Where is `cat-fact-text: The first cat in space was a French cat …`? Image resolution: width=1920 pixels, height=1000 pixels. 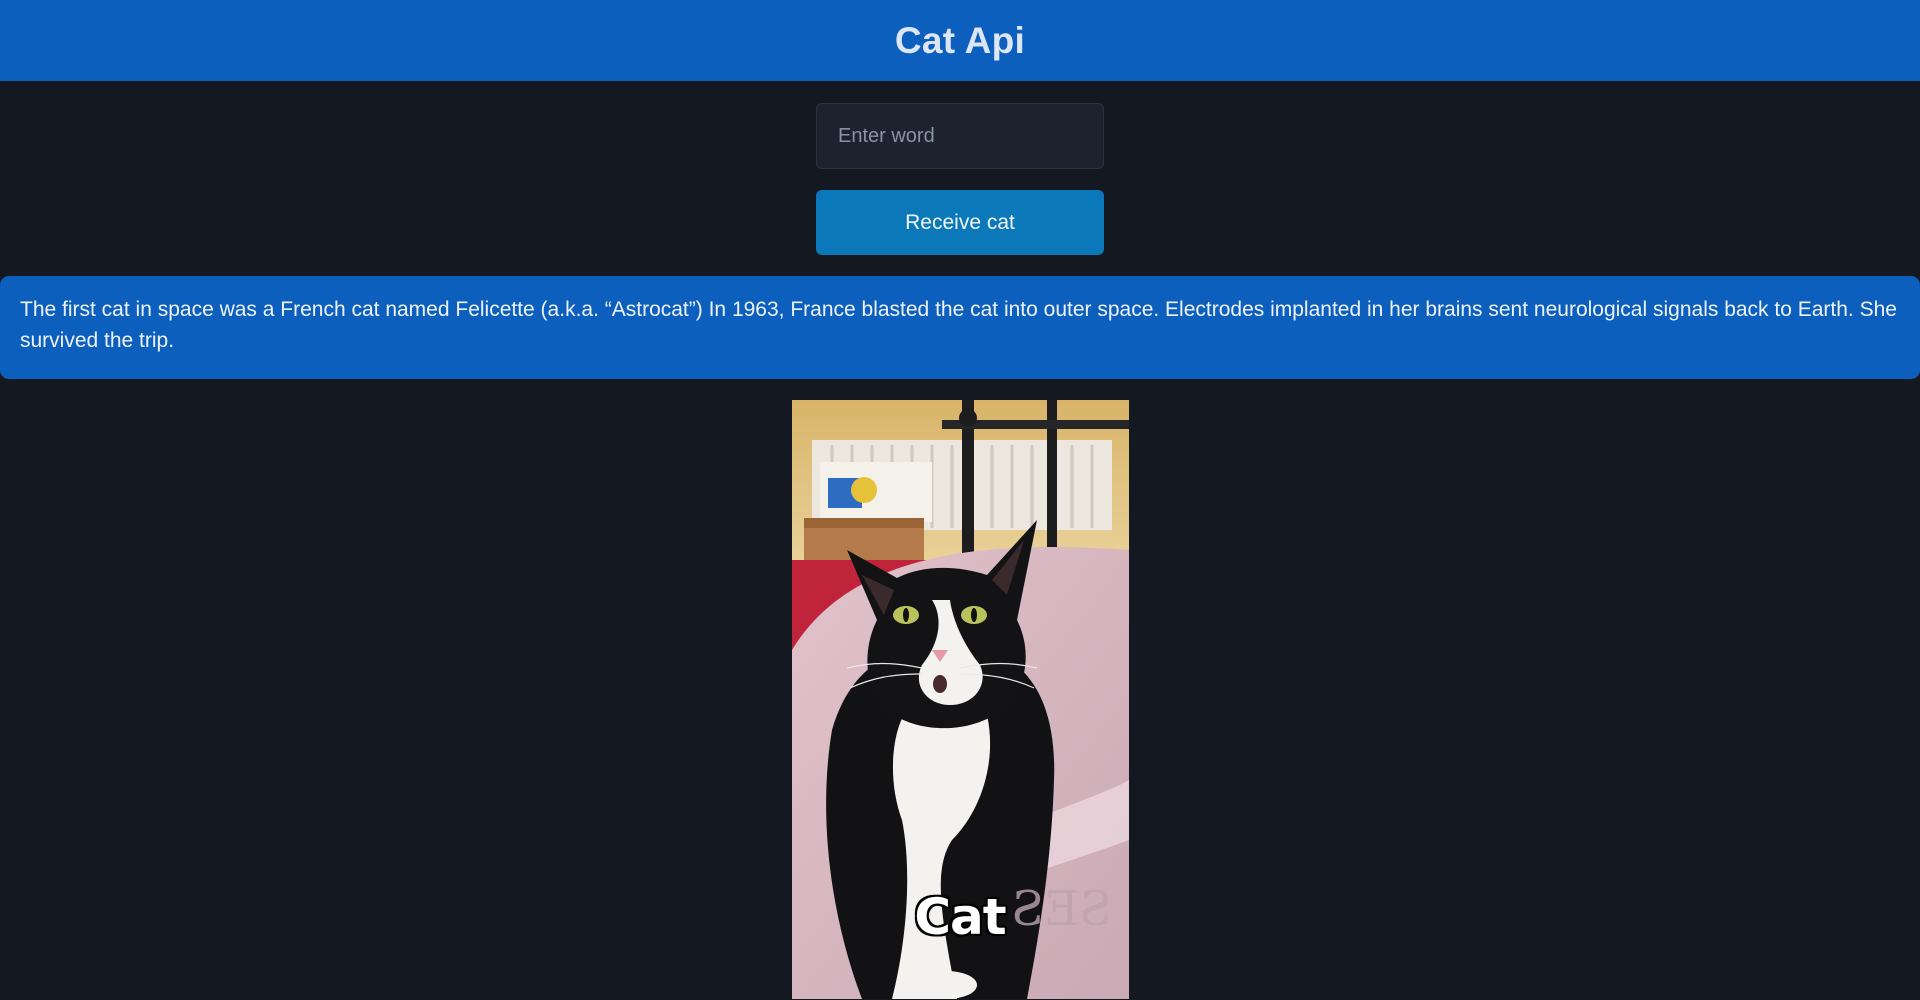 cat-fact-text: The first cat in space was a French cat … is located at coordinates (958, 325).